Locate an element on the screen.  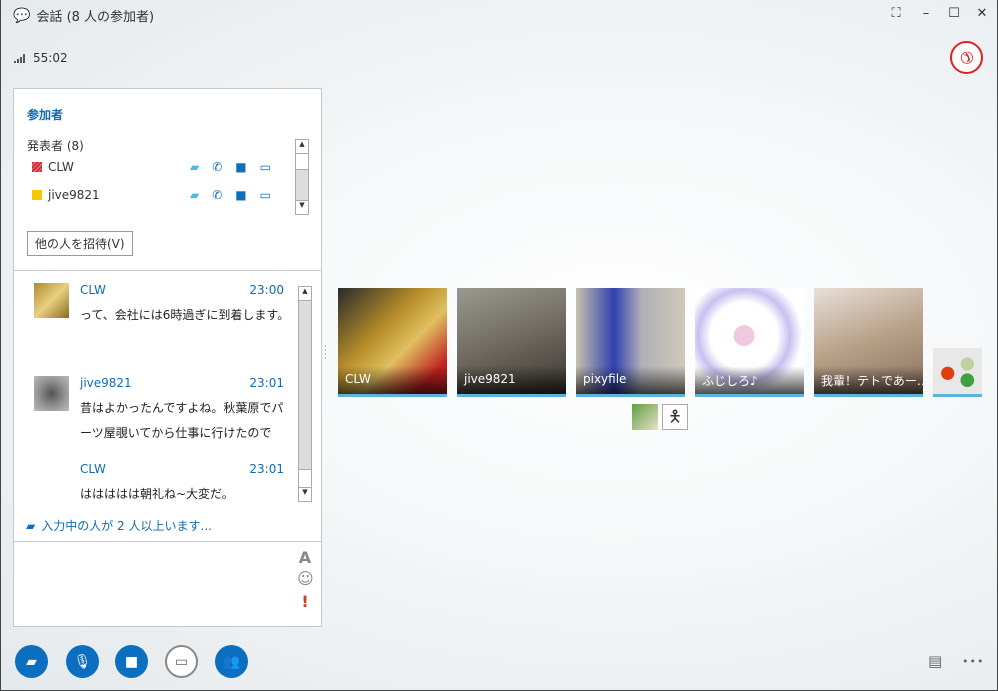
participant-row: CLW is located at coordinates (53, 167).